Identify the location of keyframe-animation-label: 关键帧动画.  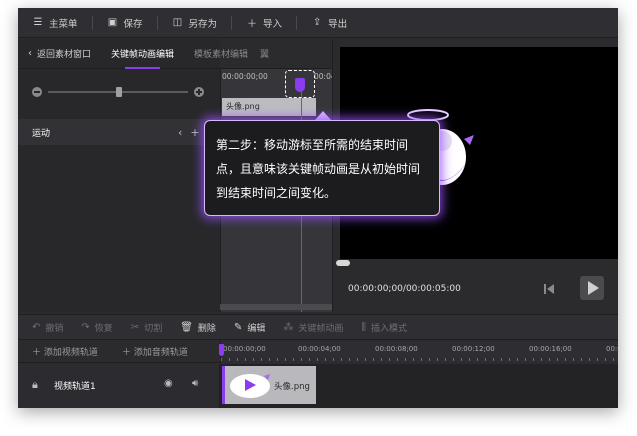
(321, 328).